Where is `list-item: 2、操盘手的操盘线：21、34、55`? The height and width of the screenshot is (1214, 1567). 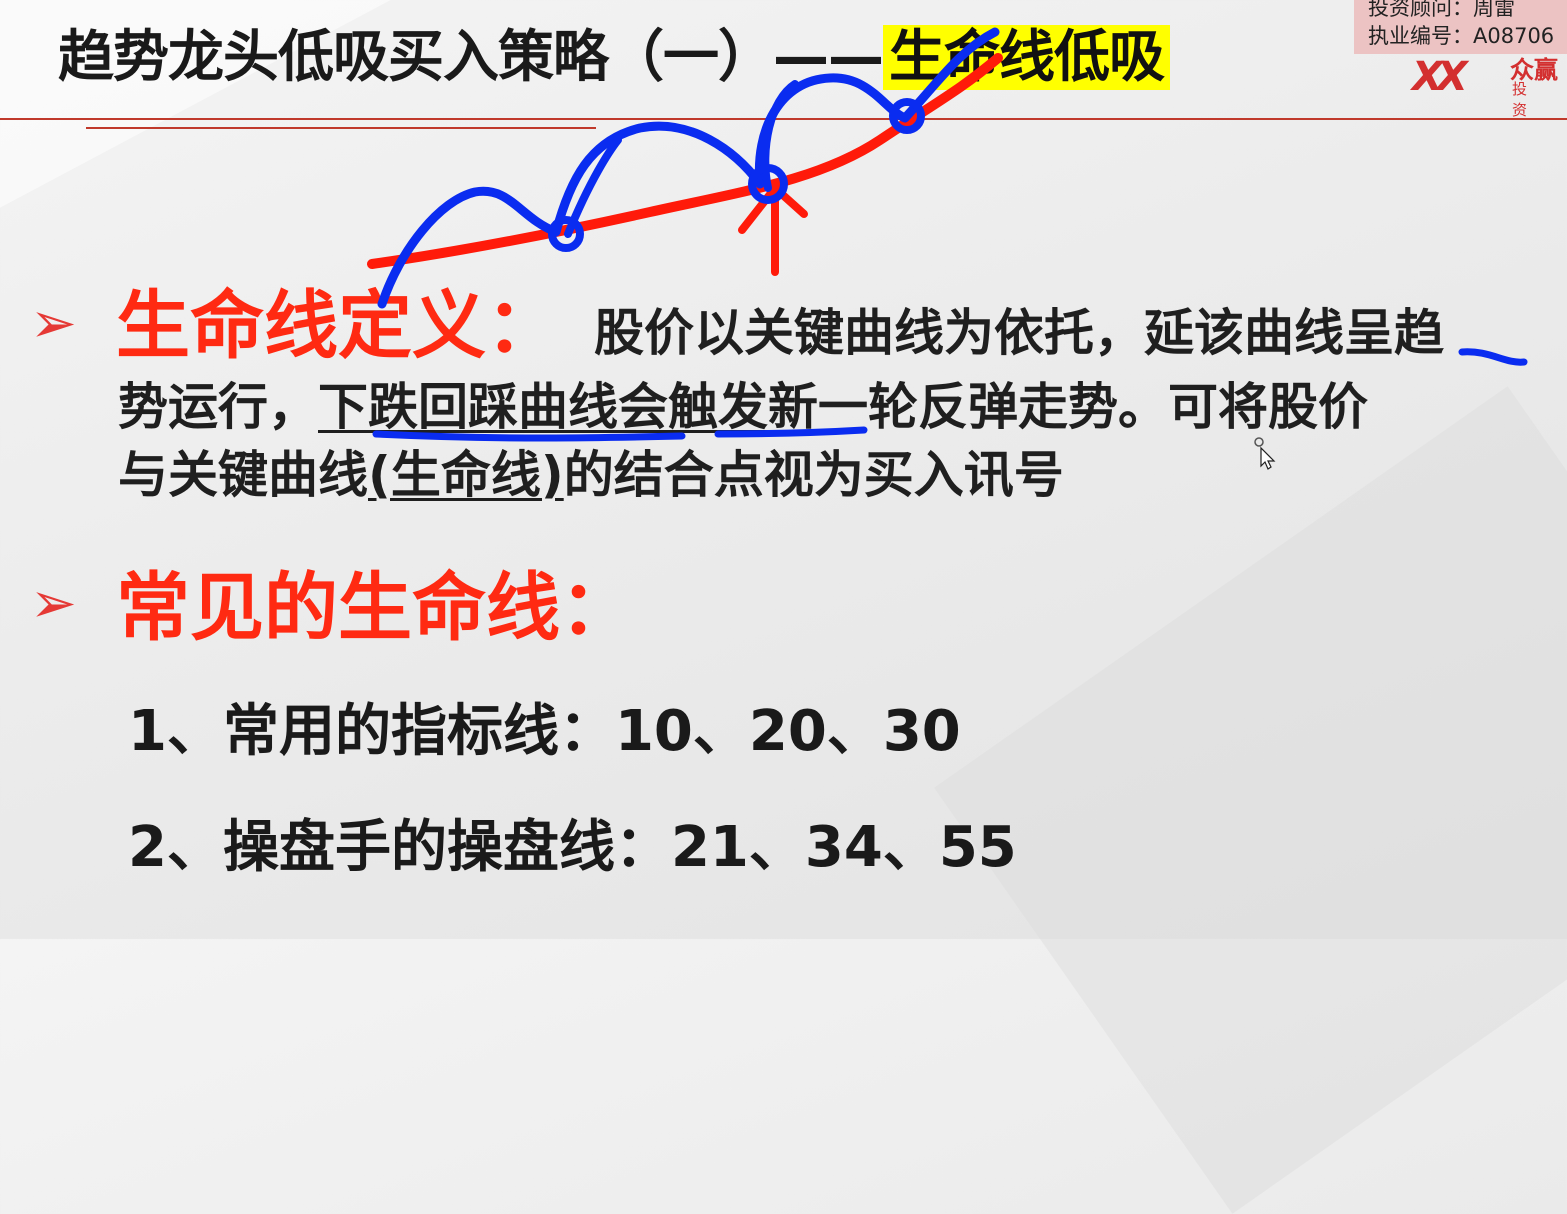 list-item: 2、操盘手的操盘线：21、34、55 is located at coordinates (572, 847).